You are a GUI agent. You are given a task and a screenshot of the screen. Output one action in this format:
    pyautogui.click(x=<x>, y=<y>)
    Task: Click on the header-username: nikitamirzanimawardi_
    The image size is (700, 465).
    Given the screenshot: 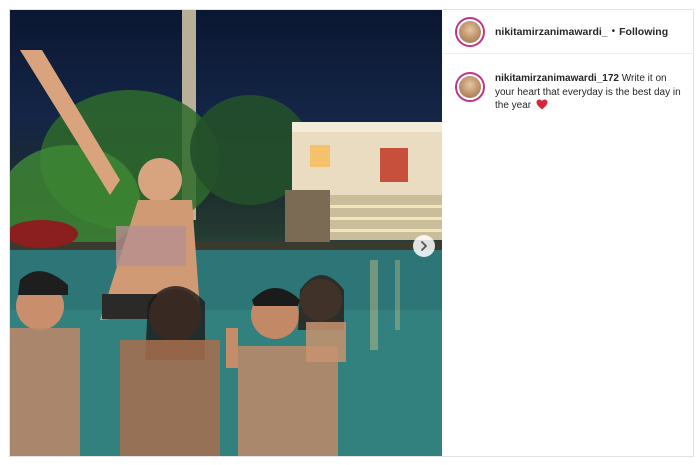 What is the action you would take?
    pyautogui.click(x=551, y=32)
    